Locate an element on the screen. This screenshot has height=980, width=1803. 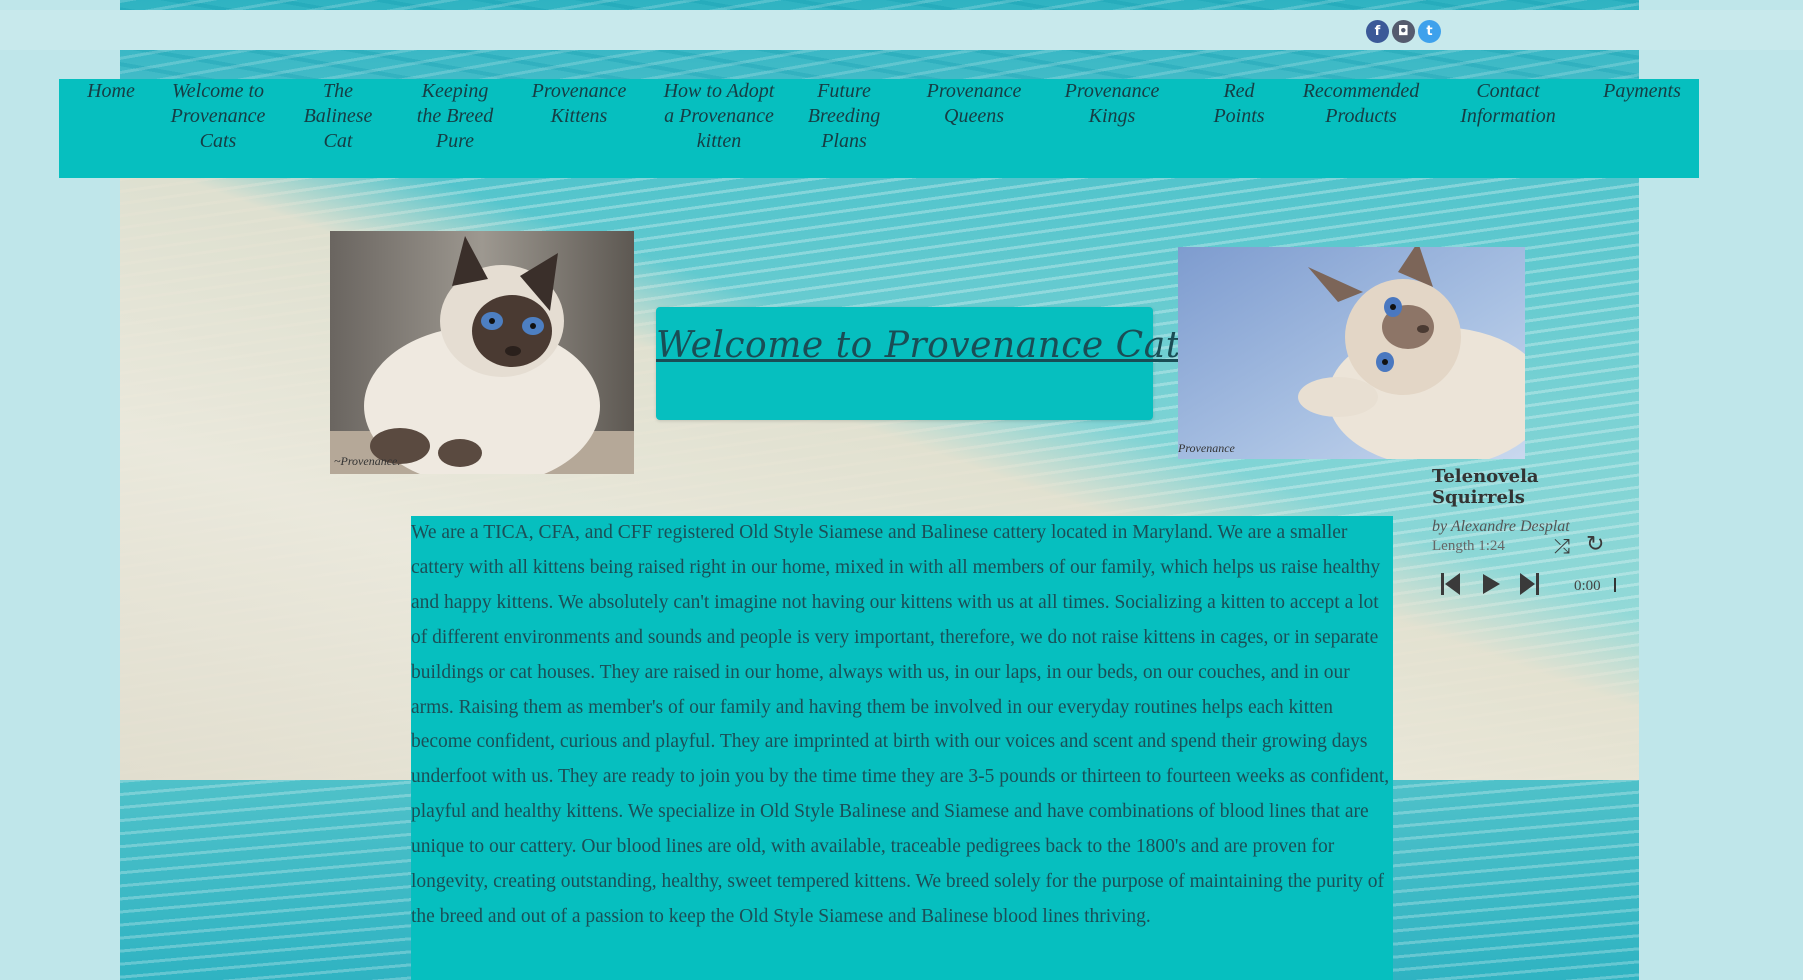
shuffle-icon: ⤮ is located at coordinates (1562, 546).